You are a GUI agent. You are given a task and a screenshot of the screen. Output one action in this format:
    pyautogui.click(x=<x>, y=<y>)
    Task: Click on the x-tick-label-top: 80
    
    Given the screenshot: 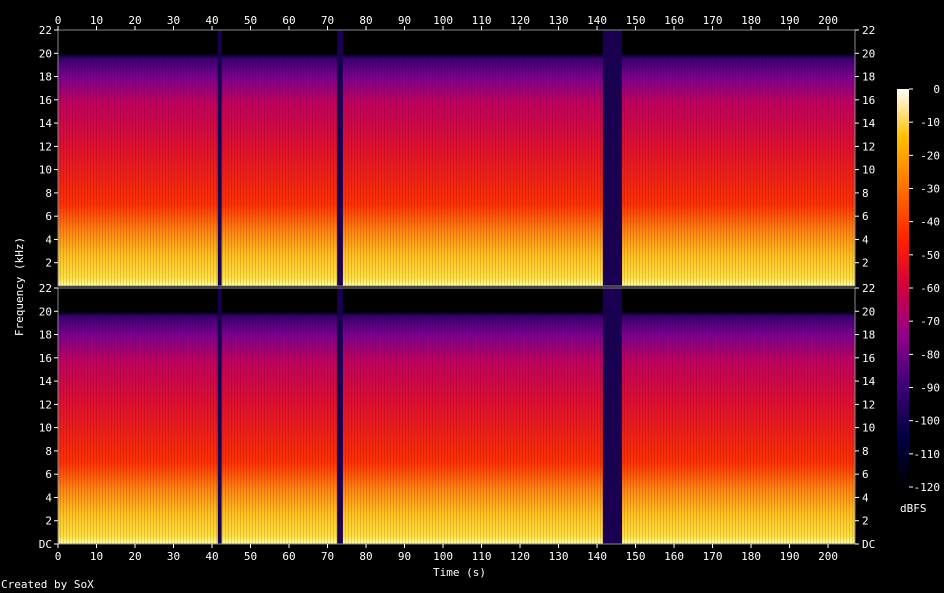 What is the action you would take?
    pyautogui.click(x=365, y=20)
    